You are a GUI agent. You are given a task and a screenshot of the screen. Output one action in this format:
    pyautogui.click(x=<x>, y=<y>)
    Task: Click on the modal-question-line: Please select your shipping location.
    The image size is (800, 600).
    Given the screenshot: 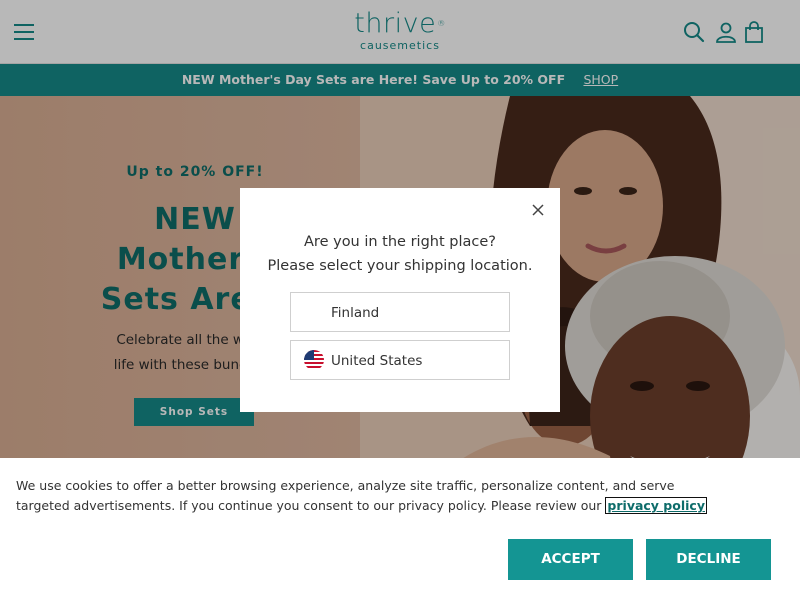 What is the action you would take?
    pyautogui.click(x=400, y=266)
    